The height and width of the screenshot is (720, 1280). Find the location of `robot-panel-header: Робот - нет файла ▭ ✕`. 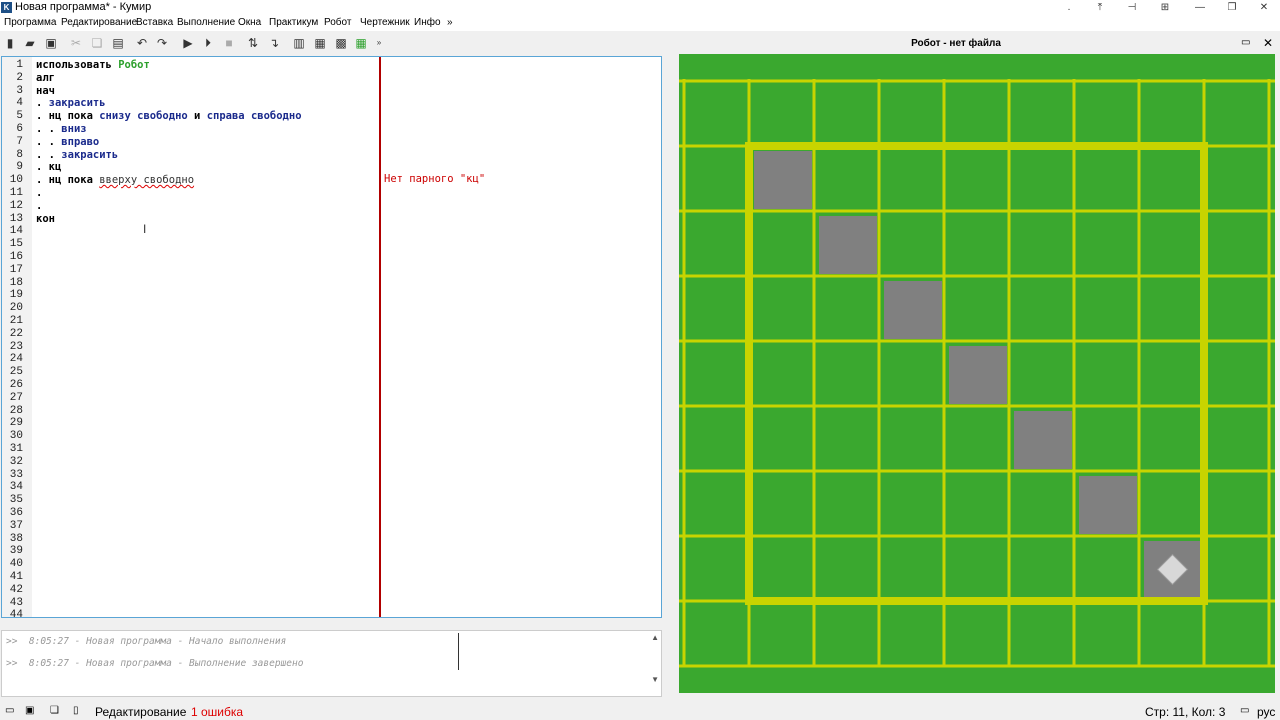

robot-panel-header: Робот - нет файла ▭ ✕ is located at coordinates (978, 43).